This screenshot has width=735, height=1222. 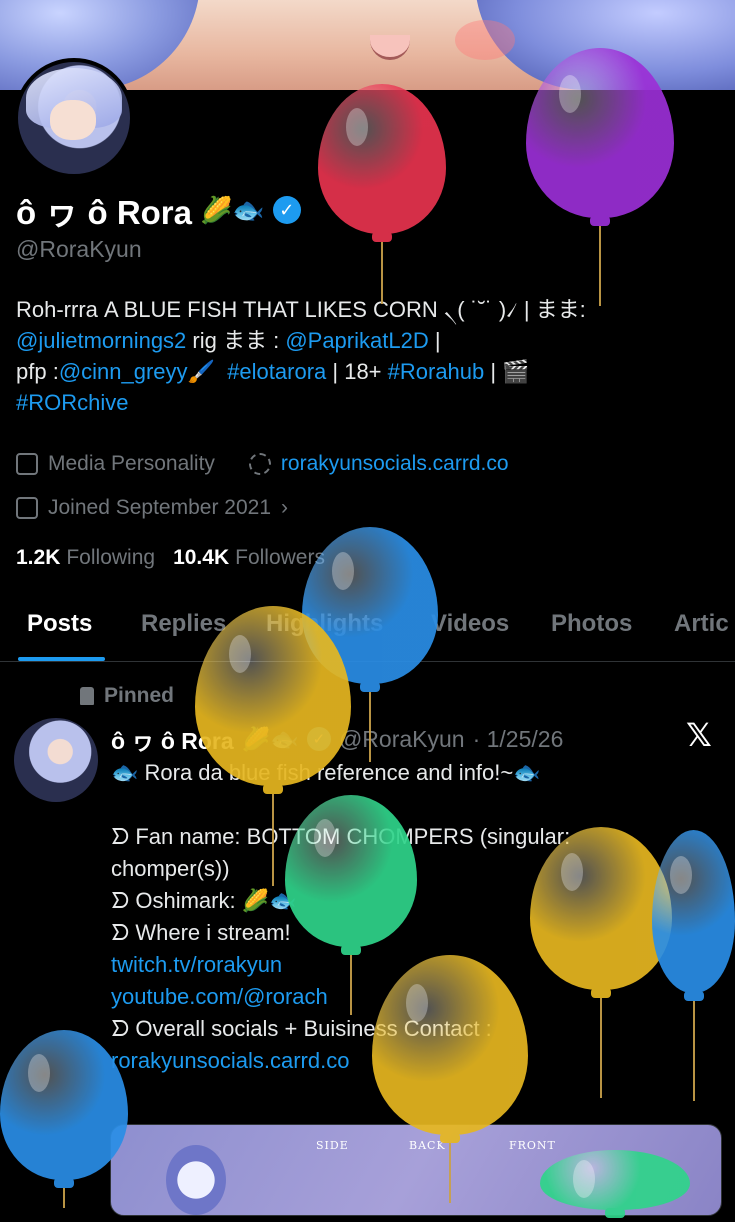 What do you see at coordinates (284, 507) in the screenshot?
I see `chevron-right-icon: ›` at bounding box center [284, 507].